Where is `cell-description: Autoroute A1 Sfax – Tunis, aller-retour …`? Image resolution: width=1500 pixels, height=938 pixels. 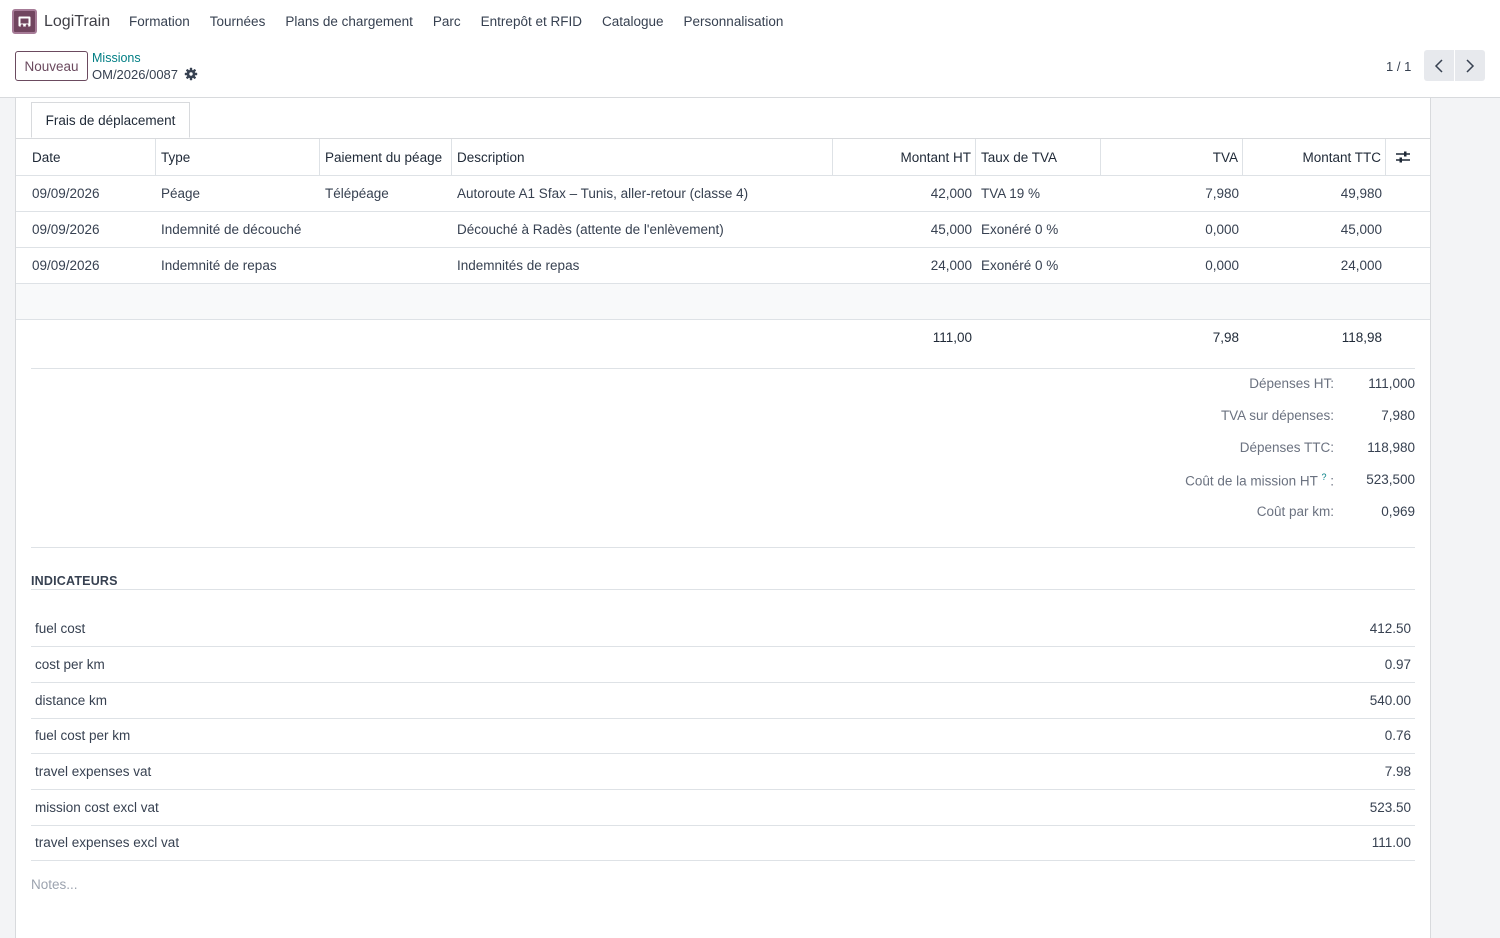
cell-description: Autoroute A1 Sfax – Tunis, aller-retour … is located at coordinates (642, 193).